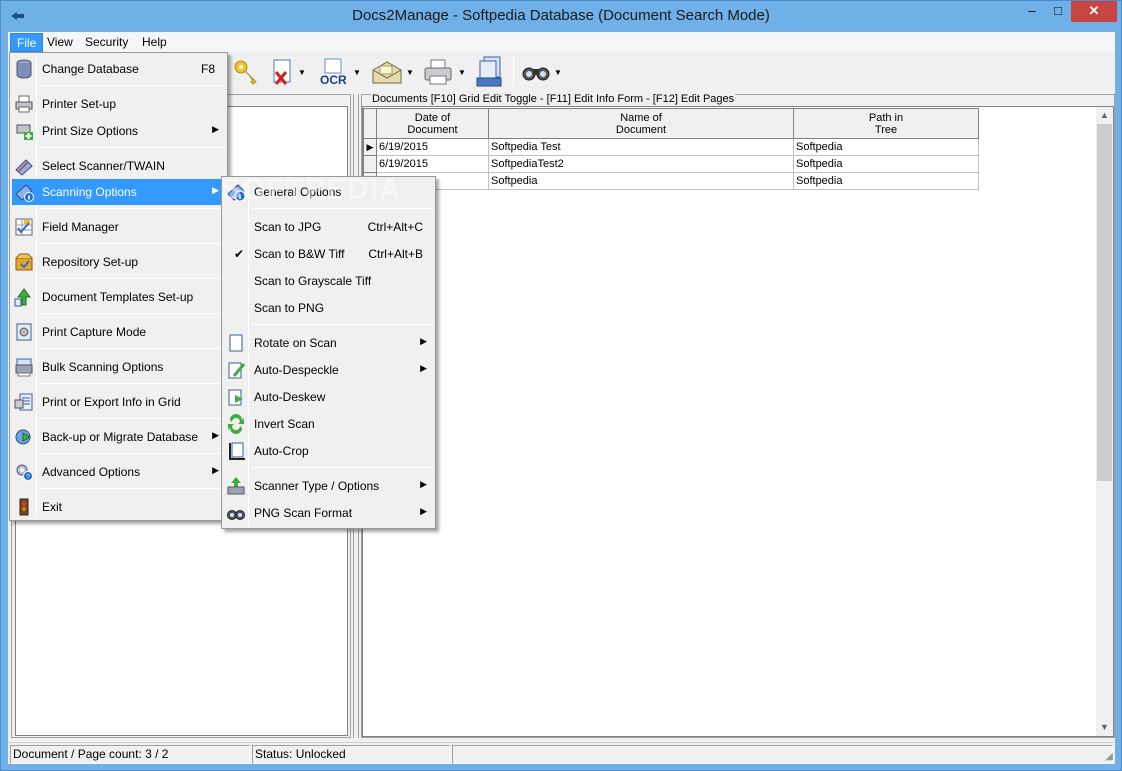  What do you see at coordinates (1094, 11) in the screenshot?
I see `close-button: ✕` at bounding box center [1094, 11].